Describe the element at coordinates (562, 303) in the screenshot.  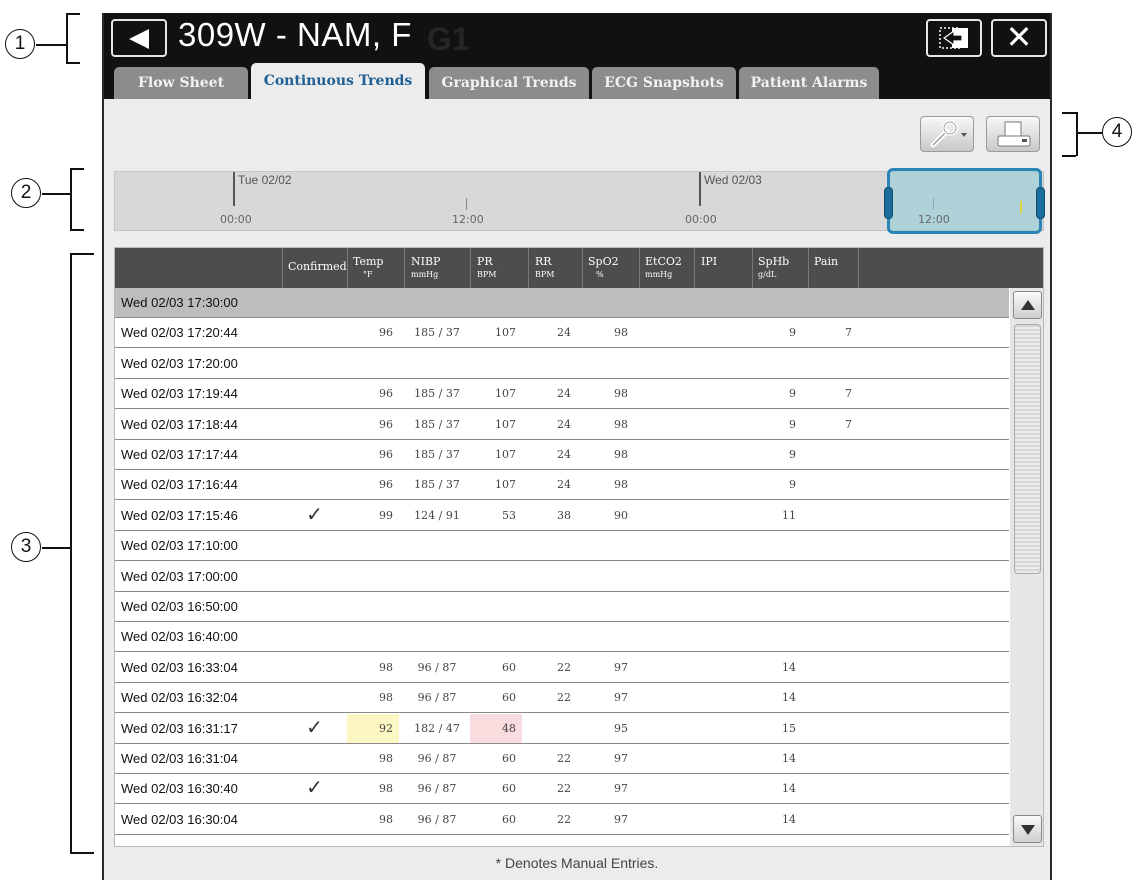
I see `table-row: Wed 02/03 17:30:00` at that location.